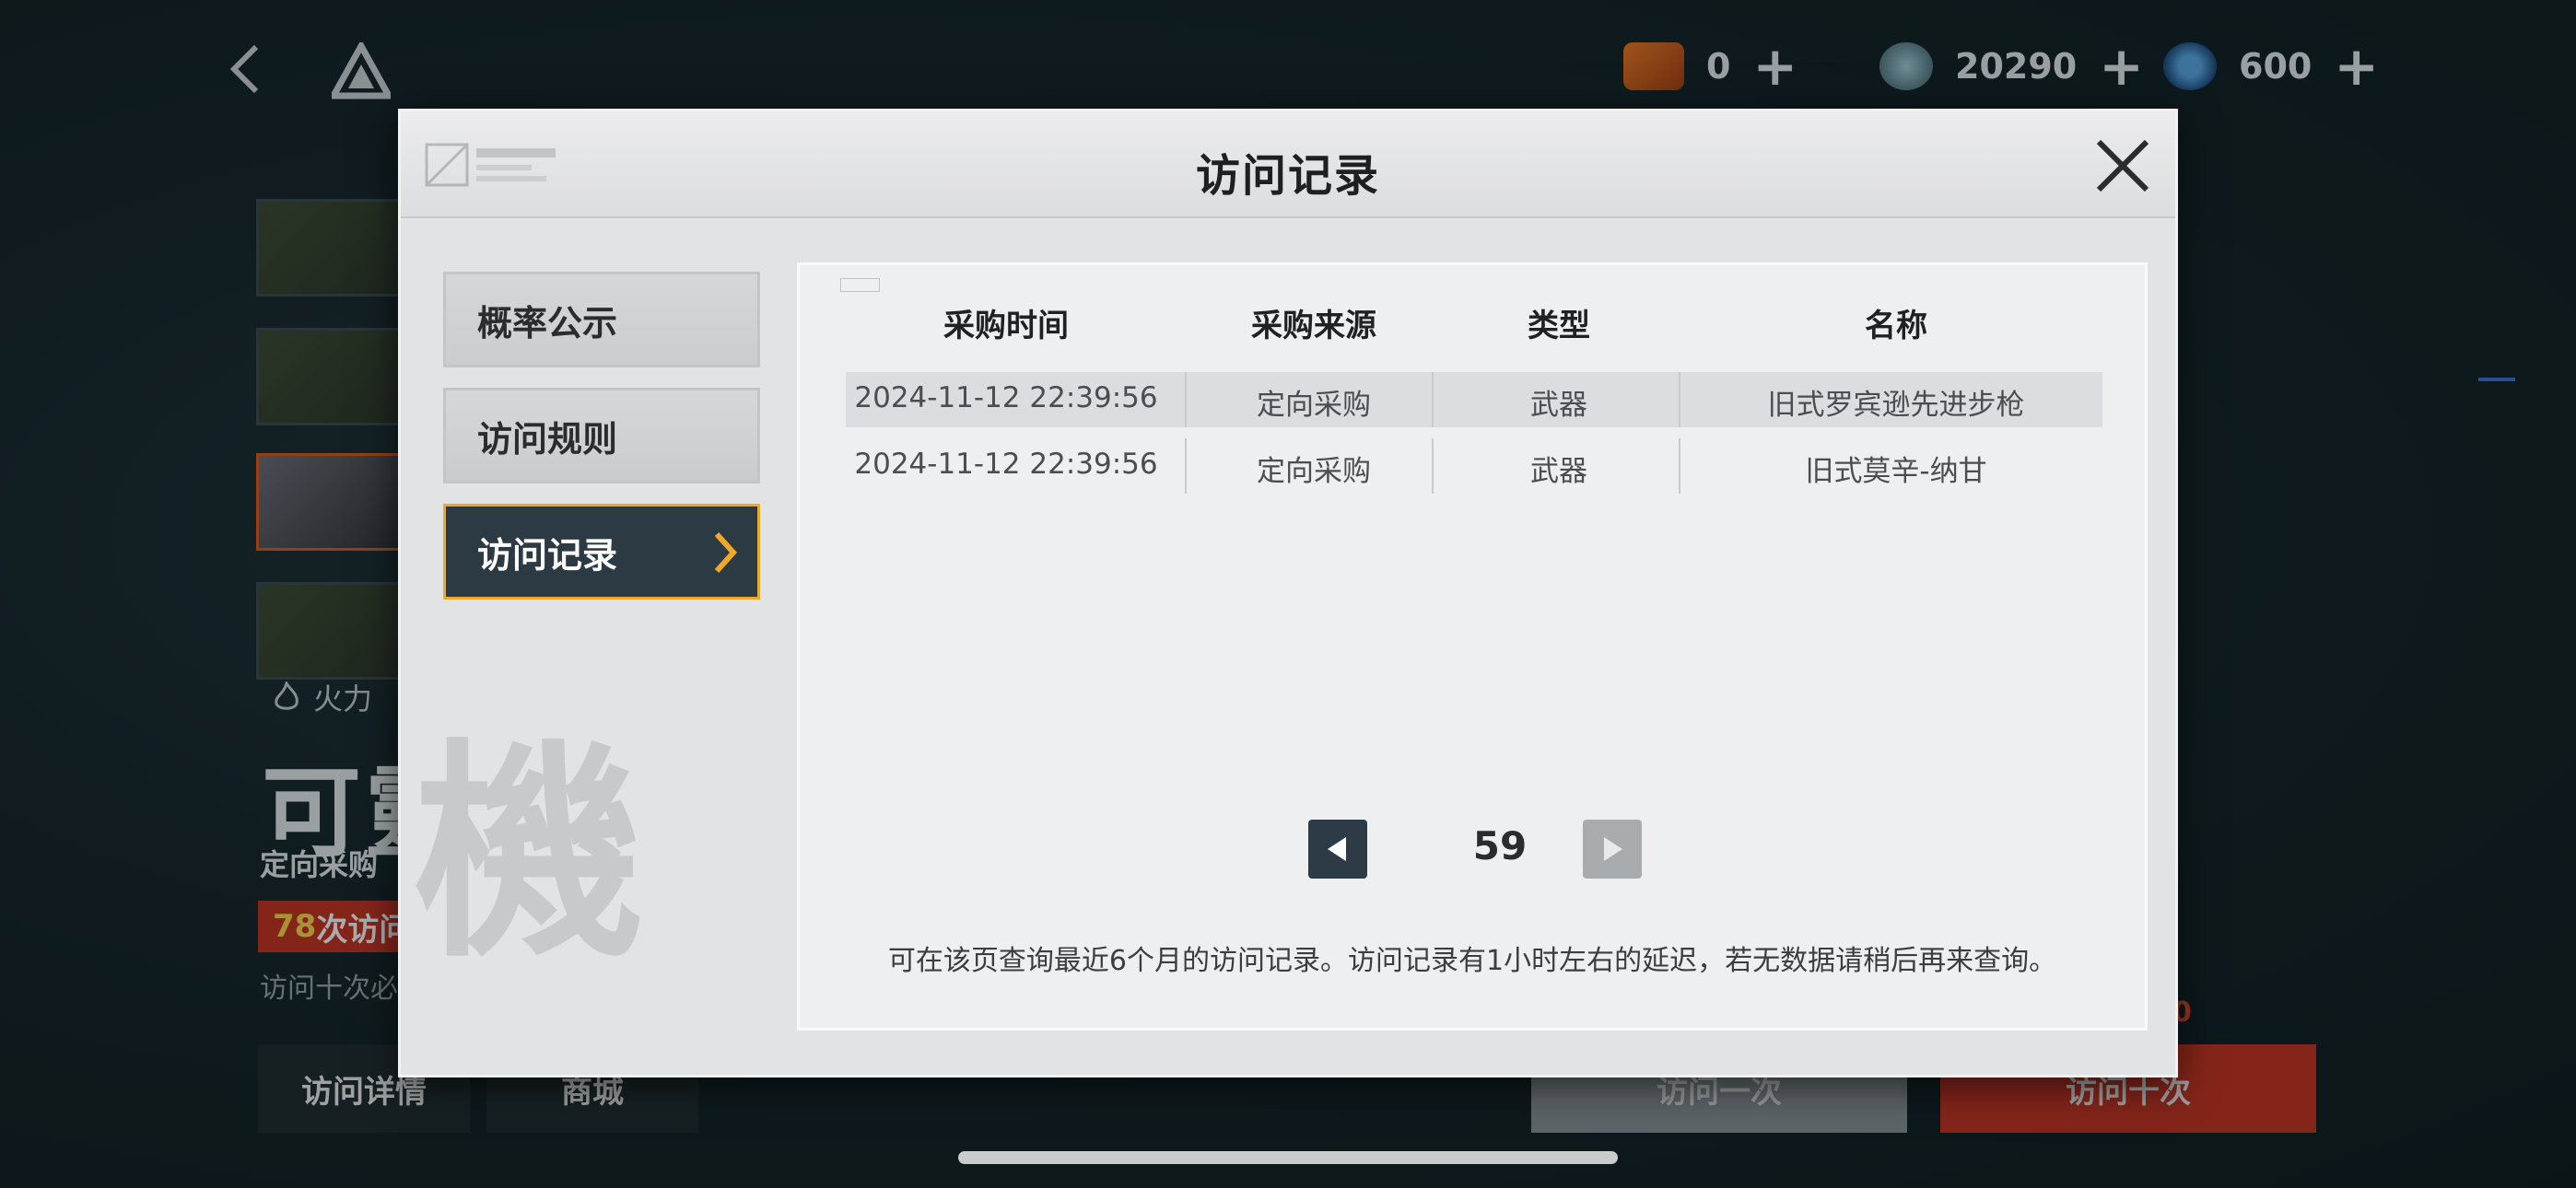 Image resolution: width=2576 pixels, height=1188 pixels. What do you see at coordinates (1559, 326) in the screenshot?
I see `col-header-type: 类型` at bounding box center [1559, 326].